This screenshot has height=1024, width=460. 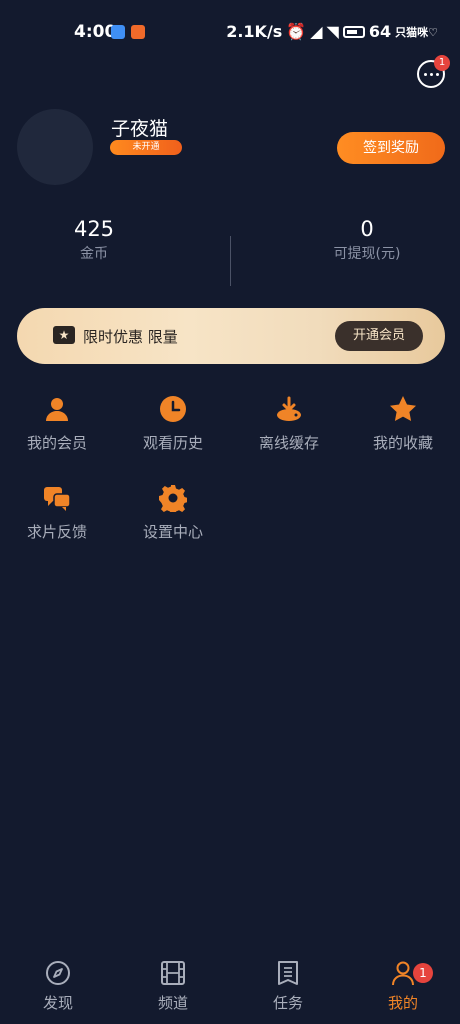 What do you see at coordinates (94, 229) in the screenshot?
I see `coins-value: 425` at bounding box center [94, 229].